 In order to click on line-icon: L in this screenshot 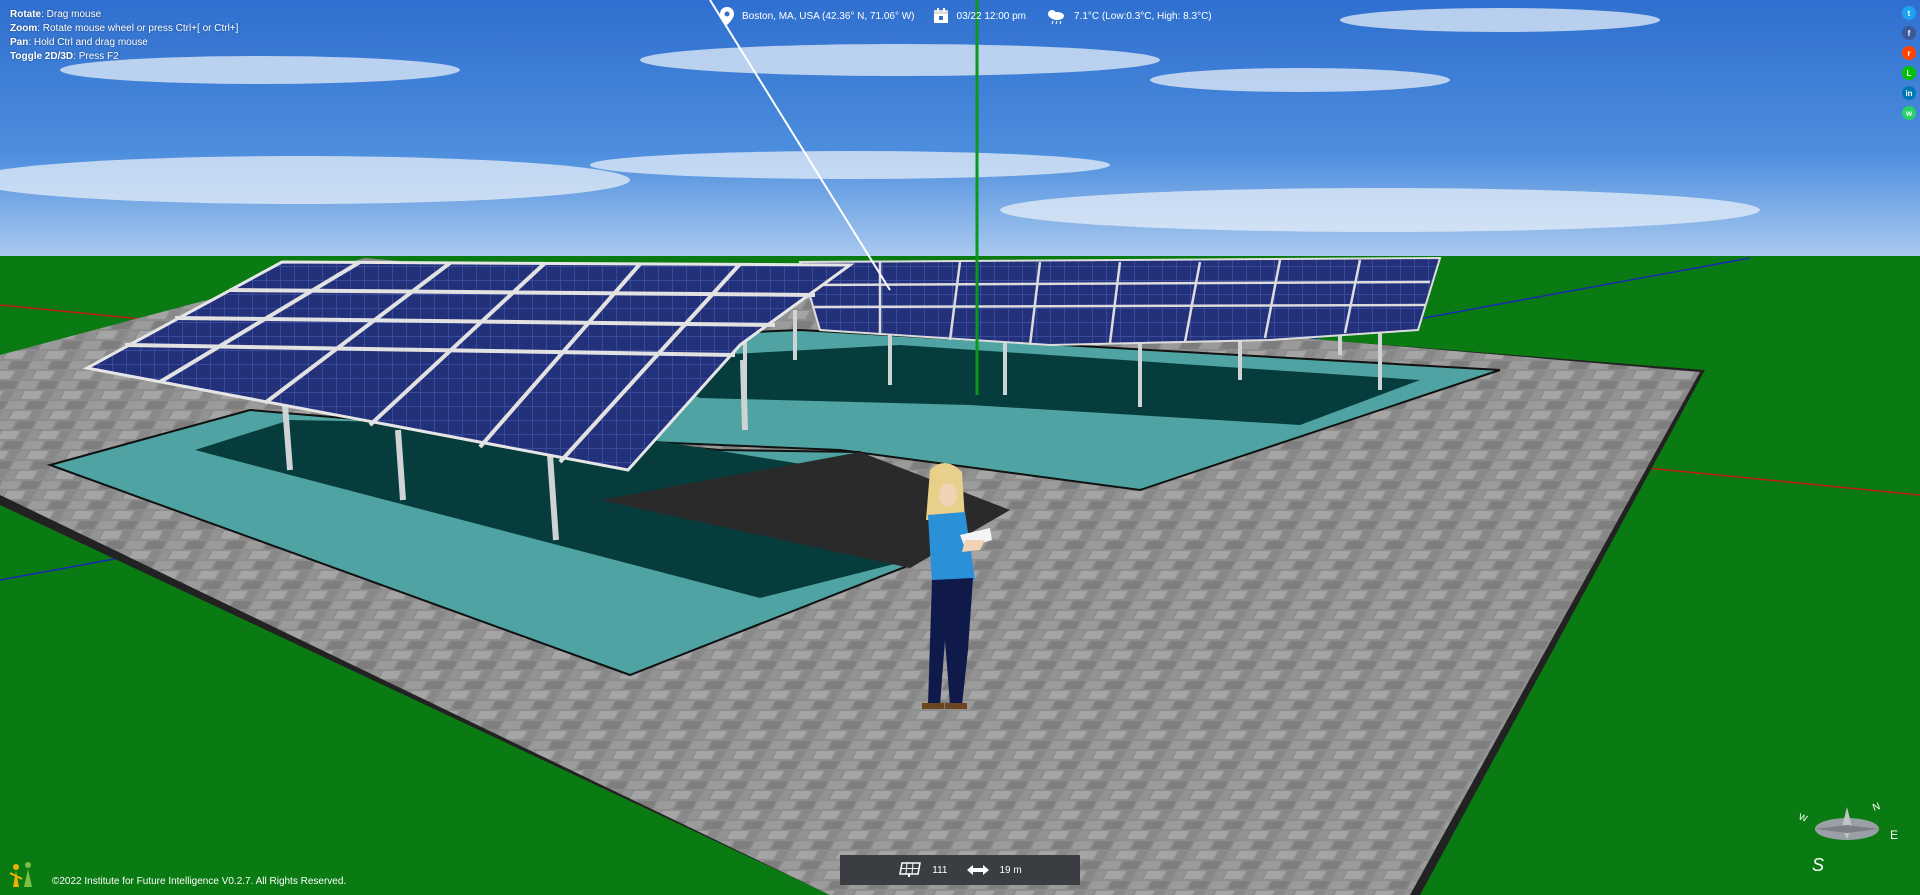, I will do `click(1909, 73)`.